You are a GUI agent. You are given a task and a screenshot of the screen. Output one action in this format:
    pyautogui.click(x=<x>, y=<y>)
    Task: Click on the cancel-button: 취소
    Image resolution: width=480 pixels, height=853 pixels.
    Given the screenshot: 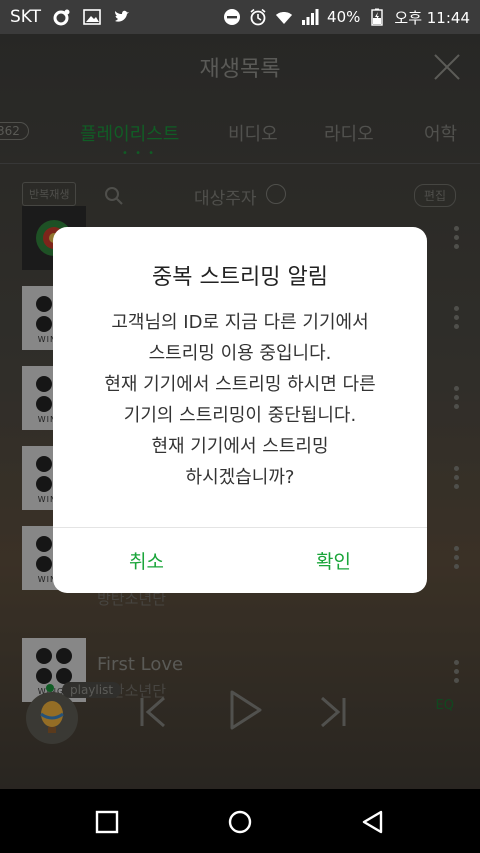 What is the action you would take?
    pyautogui.click(x=146, y=560)
    